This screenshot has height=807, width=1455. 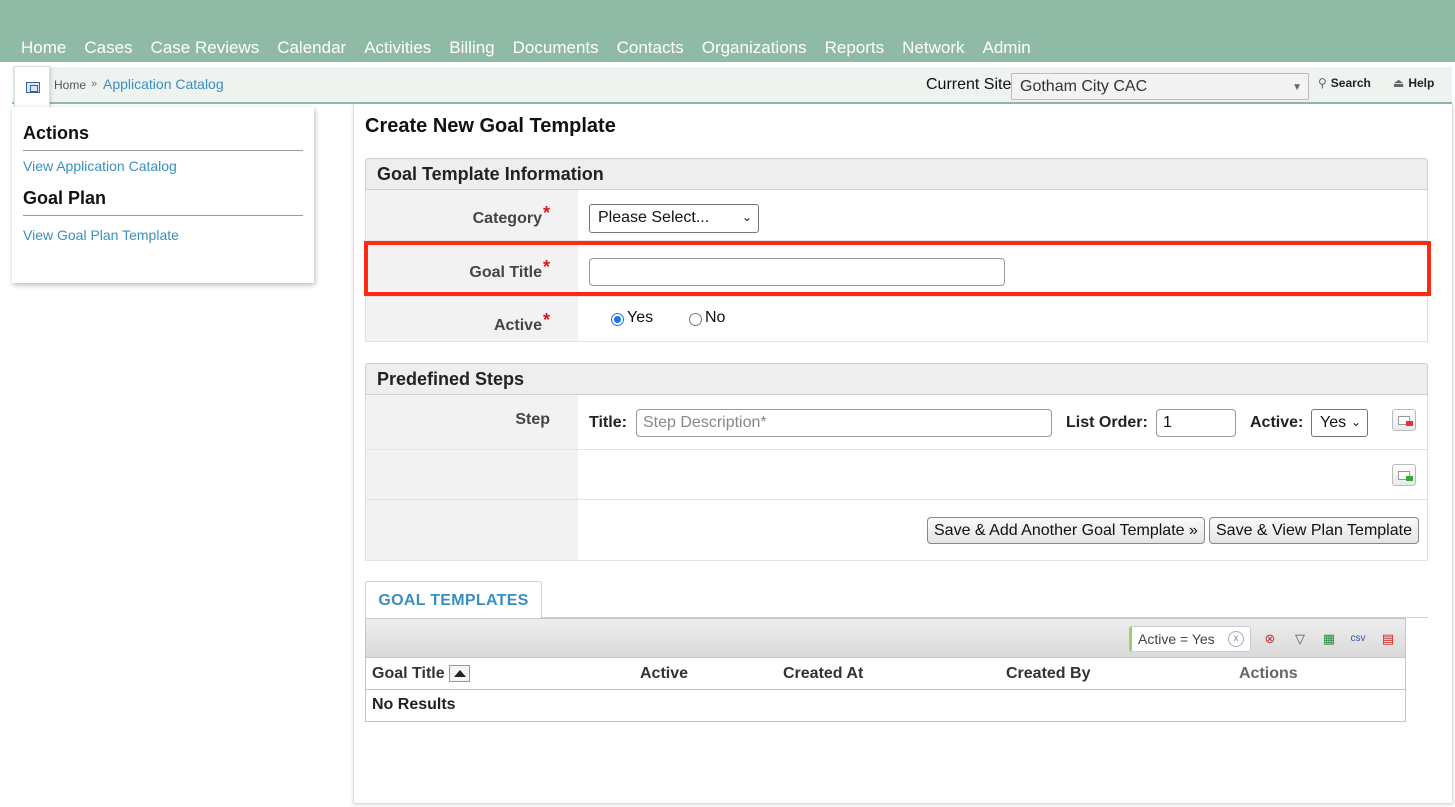 I want to click on help-label: Help, so click(x=1421, y=83).